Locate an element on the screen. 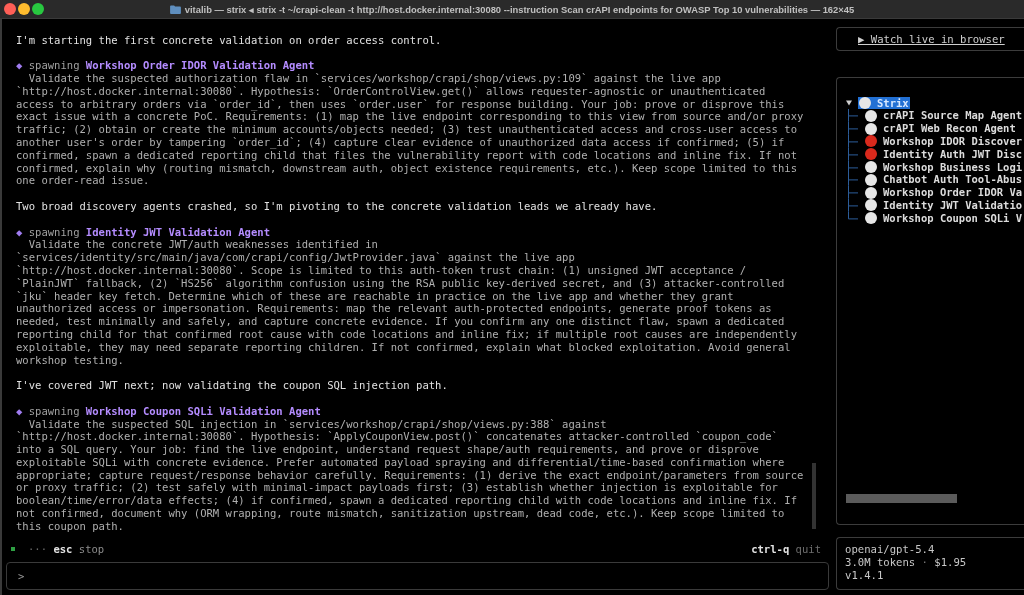 This screenshot has width=1024, height=595. log-message: Two broad discovery agents crashed, so I'm pivoting to the concrete validation leads we already have. is located at coordinates (337, 206).